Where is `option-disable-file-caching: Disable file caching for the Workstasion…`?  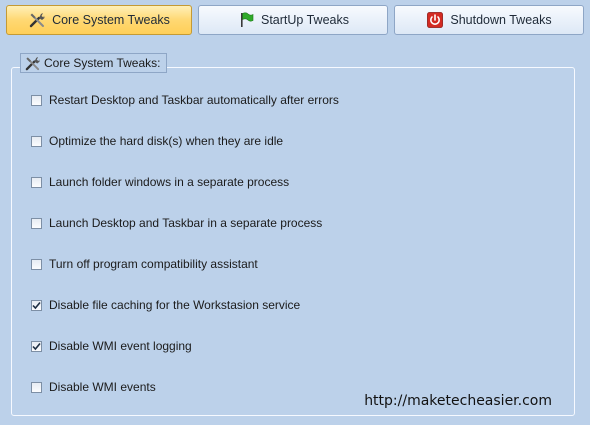
option-disable-file-caching: Disable file caching for the Workstasion… is located at coordinates (165, 305).